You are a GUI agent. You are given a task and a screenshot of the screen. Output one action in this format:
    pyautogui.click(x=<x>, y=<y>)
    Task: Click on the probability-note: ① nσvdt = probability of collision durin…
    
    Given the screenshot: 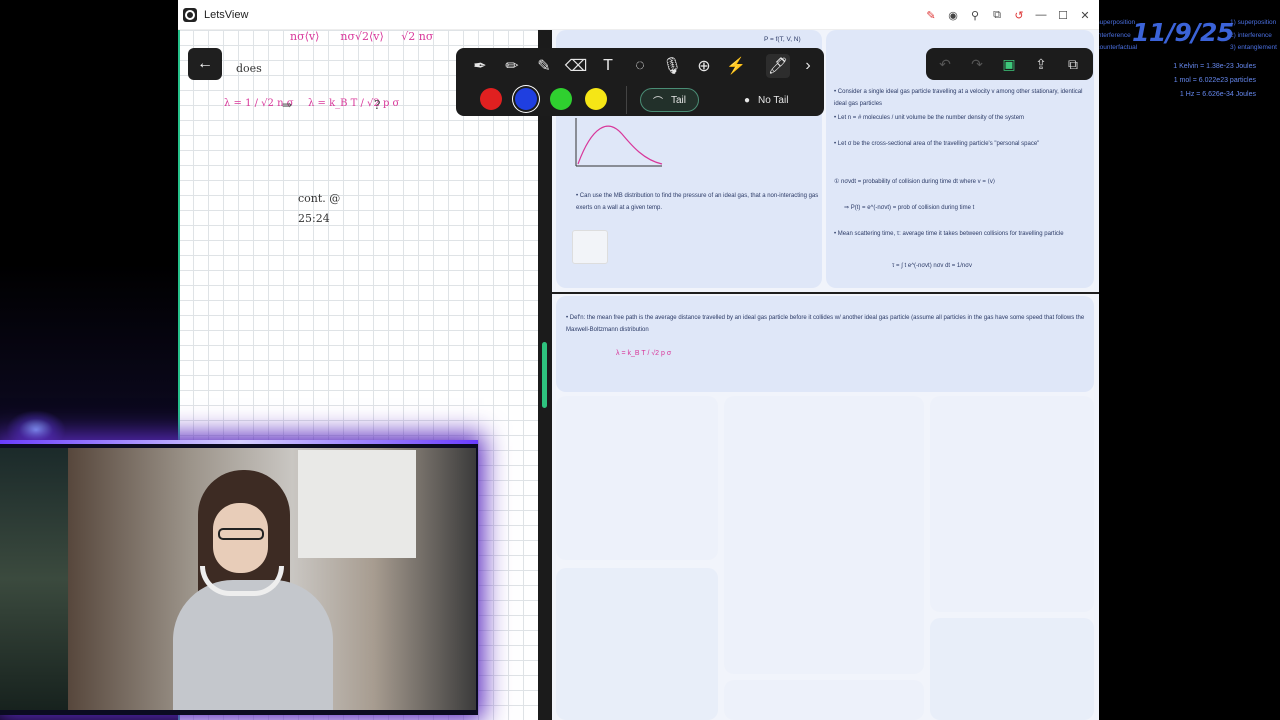 What is the action you would take?
    pyautogui.click(x=915, y=182)
    